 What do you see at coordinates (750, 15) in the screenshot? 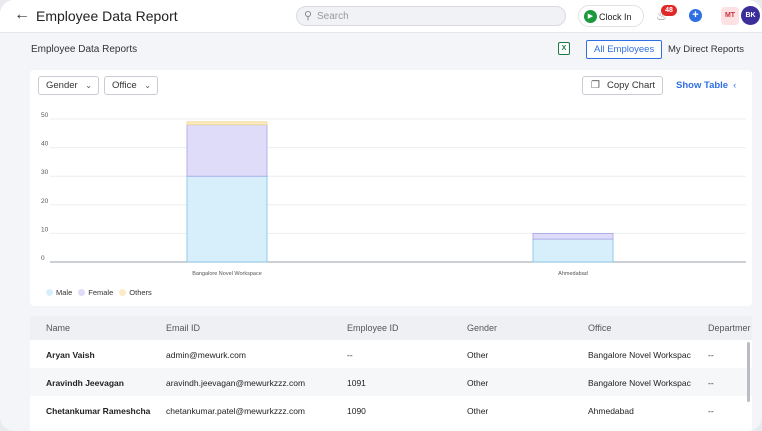
I see `avatar: BK` at bounding box center [750, 15].